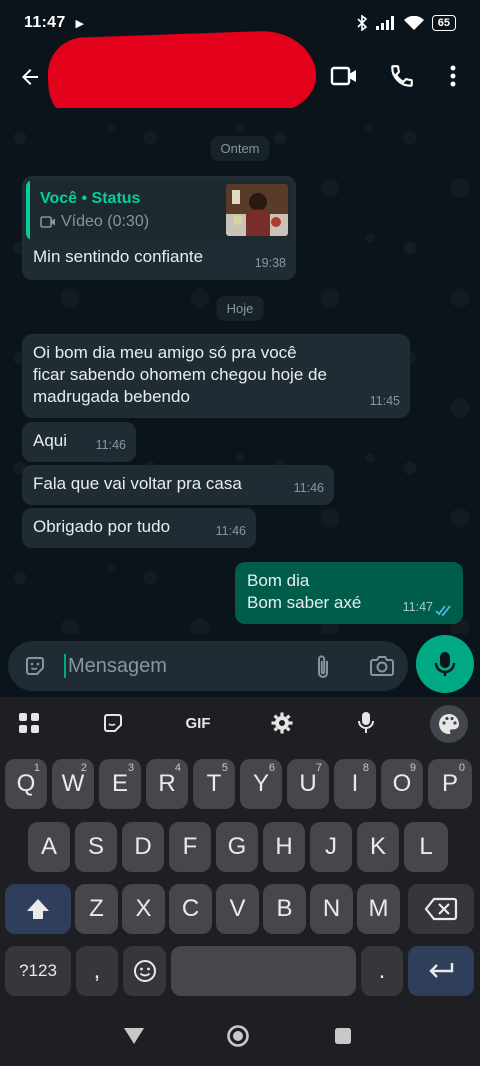 The height and width of the screenshot is (1066, 480). What do you see at coordinates (308, 784) in the screenshot?
I see `key-u: U7` at bounding box center [308, 784].